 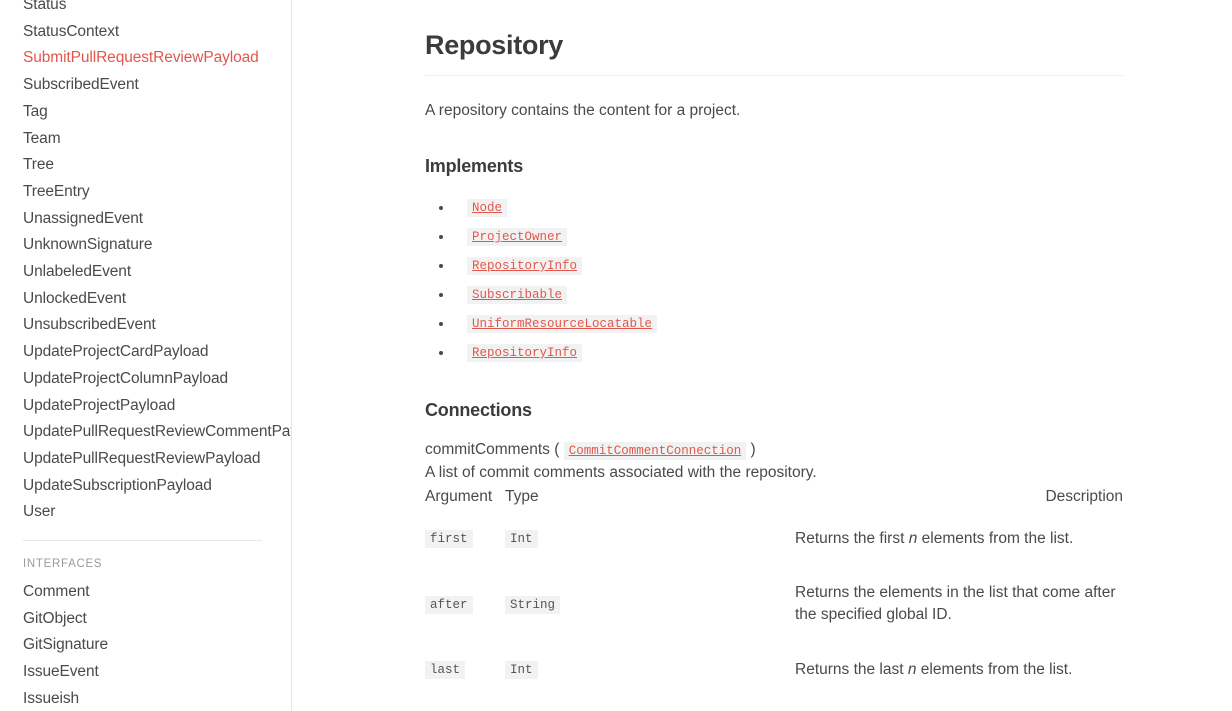 I want to click on sidebar-divider, so click(x=142, y=541).